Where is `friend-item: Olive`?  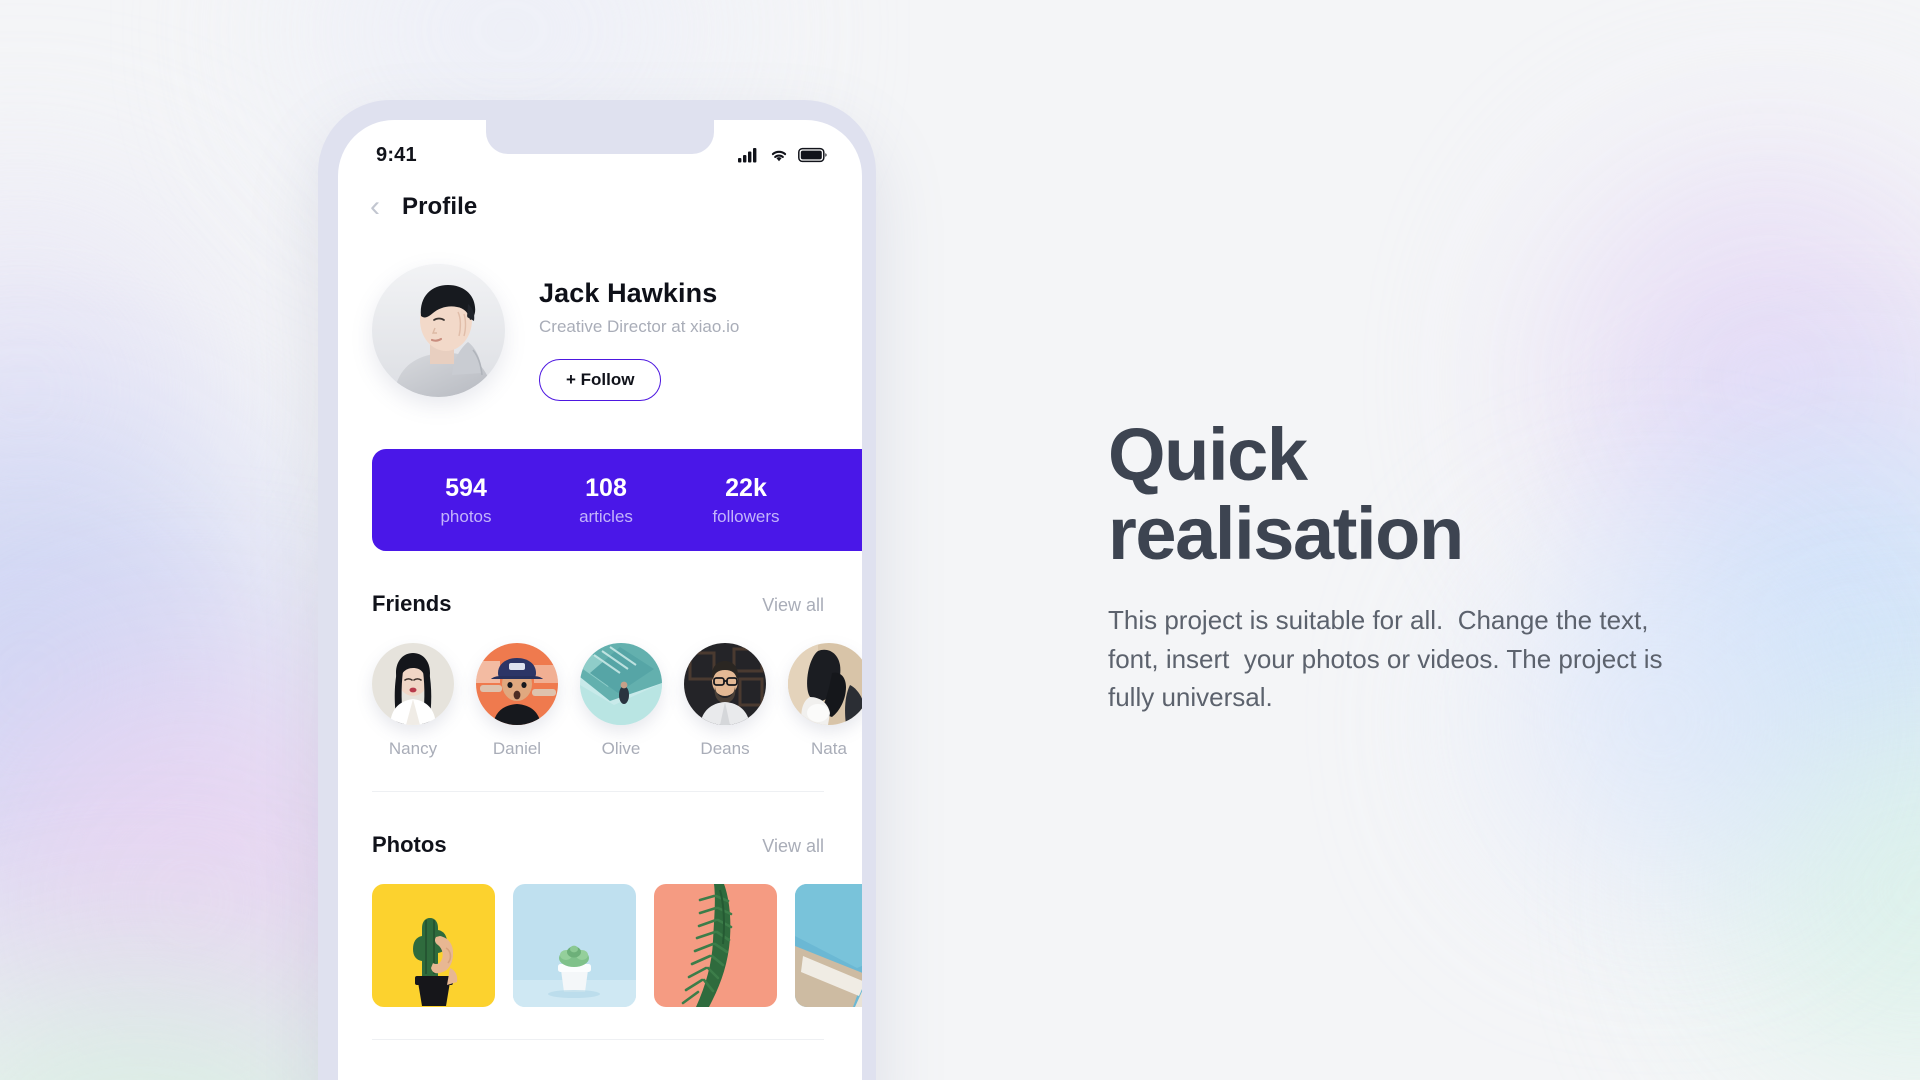 friend-item: Olive is located at coordinates (621, 701).